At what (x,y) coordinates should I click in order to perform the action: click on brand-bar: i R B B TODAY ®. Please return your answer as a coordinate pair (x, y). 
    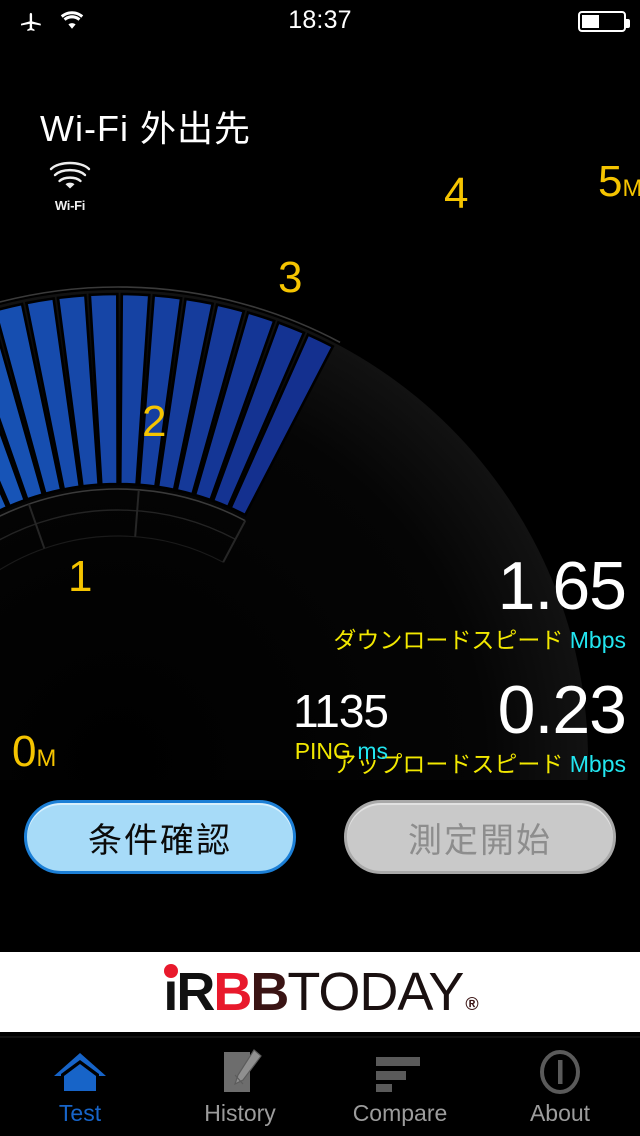
    Looking at the image, I should click on (320, 992).